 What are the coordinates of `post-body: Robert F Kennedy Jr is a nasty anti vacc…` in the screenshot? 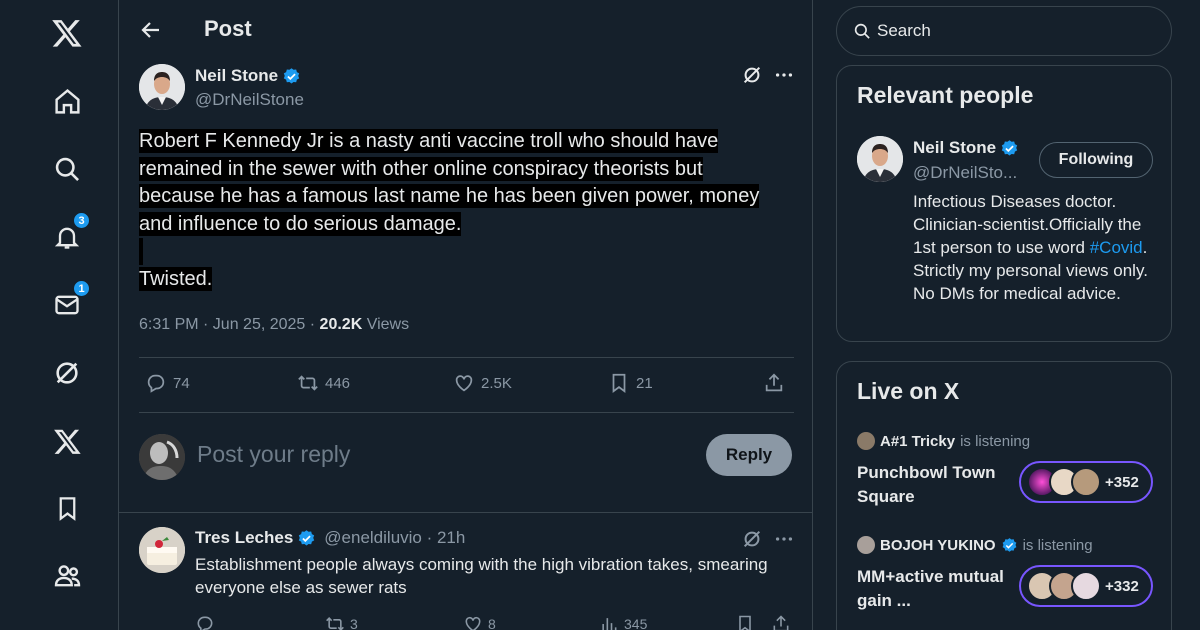 It's located at (459, 210).